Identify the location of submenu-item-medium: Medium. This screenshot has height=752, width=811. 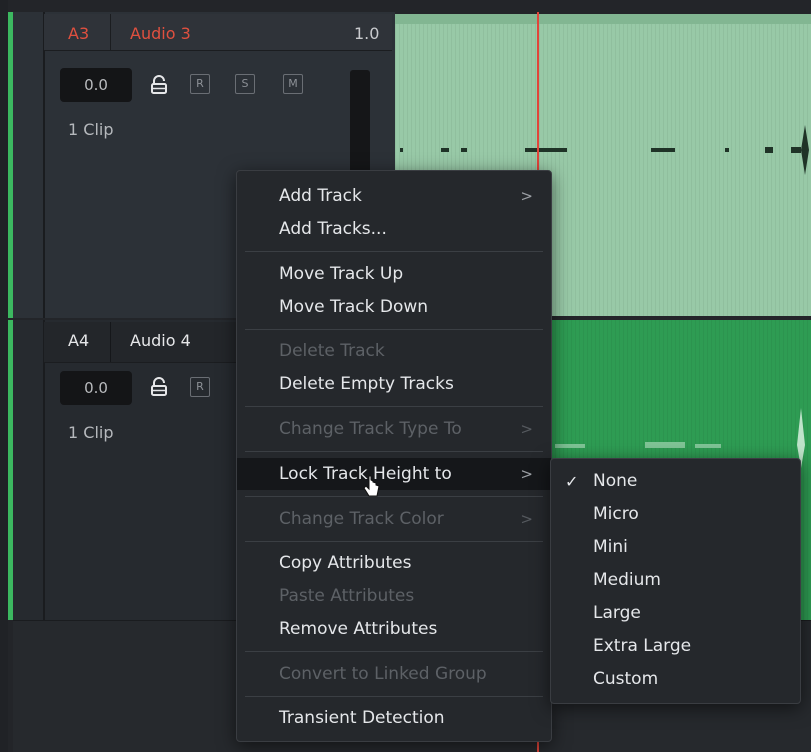
(675, 580).